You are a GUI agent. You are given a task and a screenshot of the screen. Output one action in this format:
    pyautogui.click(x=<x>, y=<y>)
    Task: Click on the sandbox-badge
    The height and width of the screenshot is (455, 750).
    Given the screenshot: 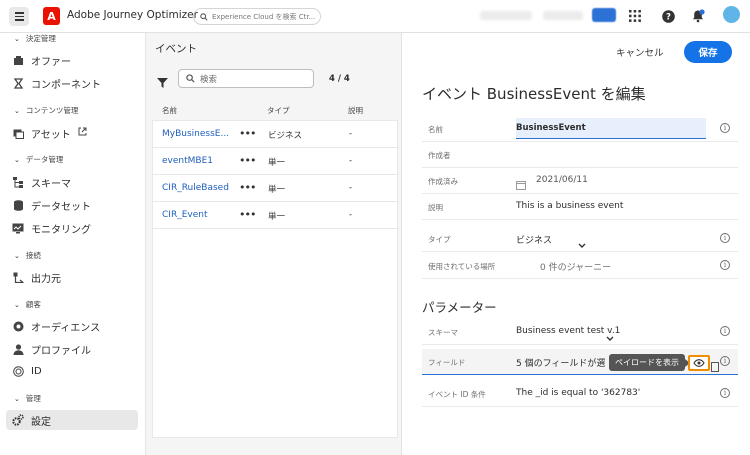 What is the action you would take?
    pyautogui.click(x=604, y=15)
    